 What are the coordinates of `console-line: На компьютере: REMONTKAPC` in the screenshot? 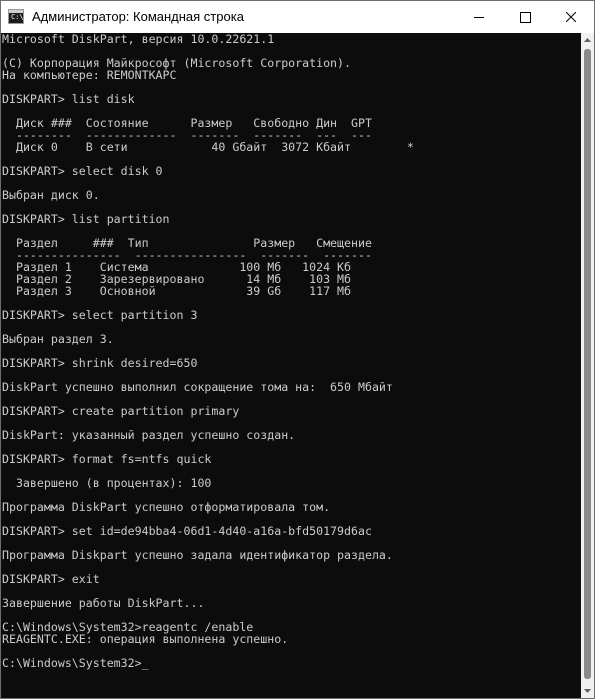 It's located at (89, 75).